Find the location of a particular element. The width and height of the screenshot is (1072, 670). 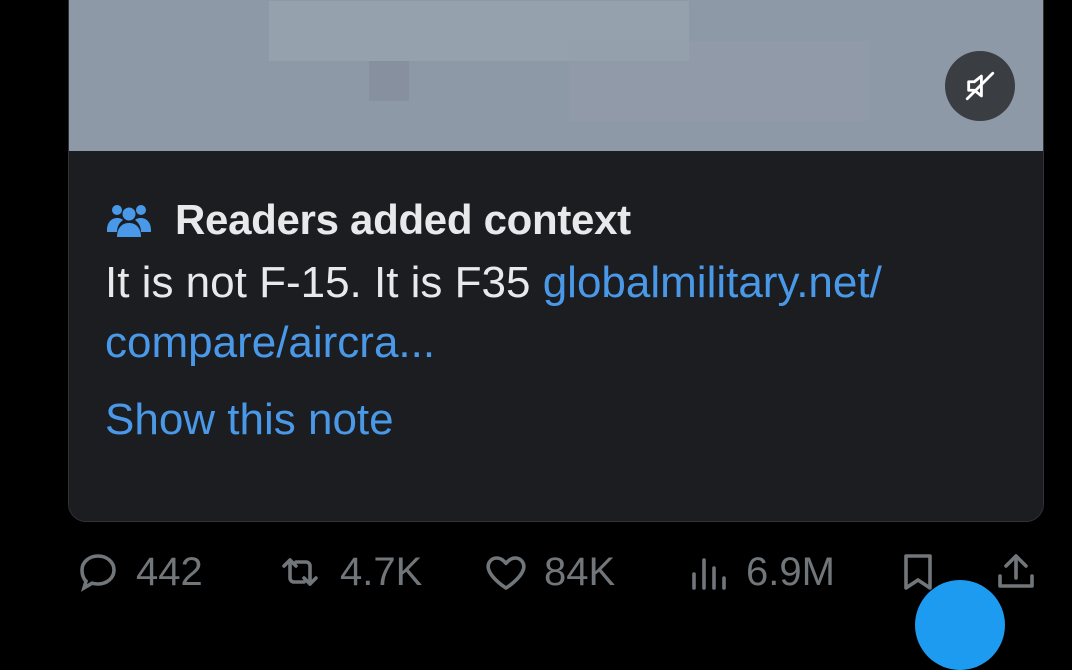

mute-button is located at coordinates (980, 86).